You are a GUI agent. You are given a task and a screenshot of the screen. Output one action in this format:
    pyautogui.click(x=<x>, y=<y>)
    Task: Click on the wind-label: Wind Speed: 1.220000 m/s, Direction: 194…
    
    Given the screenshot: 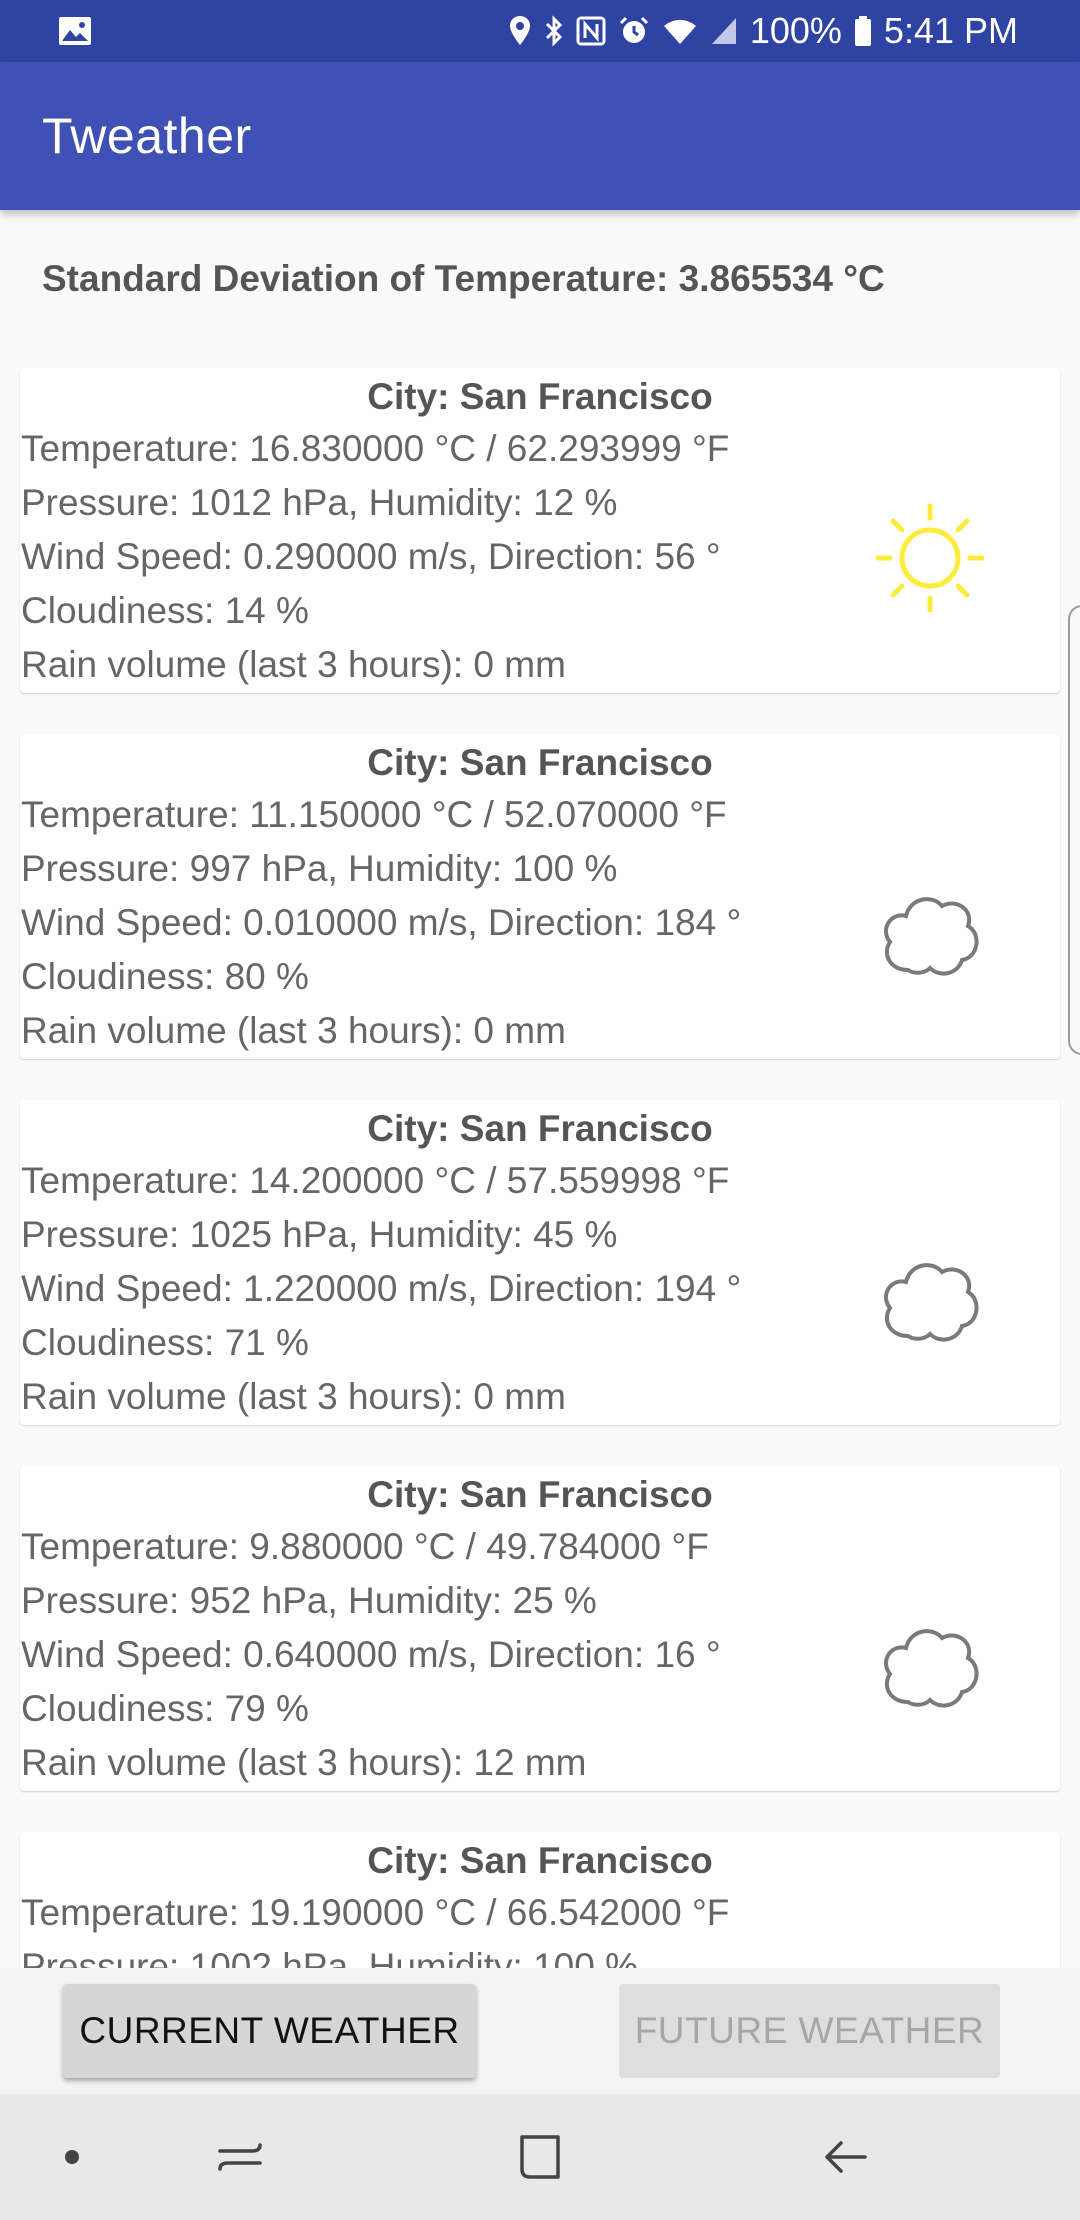 What is the action you would take?
    pyautogui.click(x=381, y=1288)
    